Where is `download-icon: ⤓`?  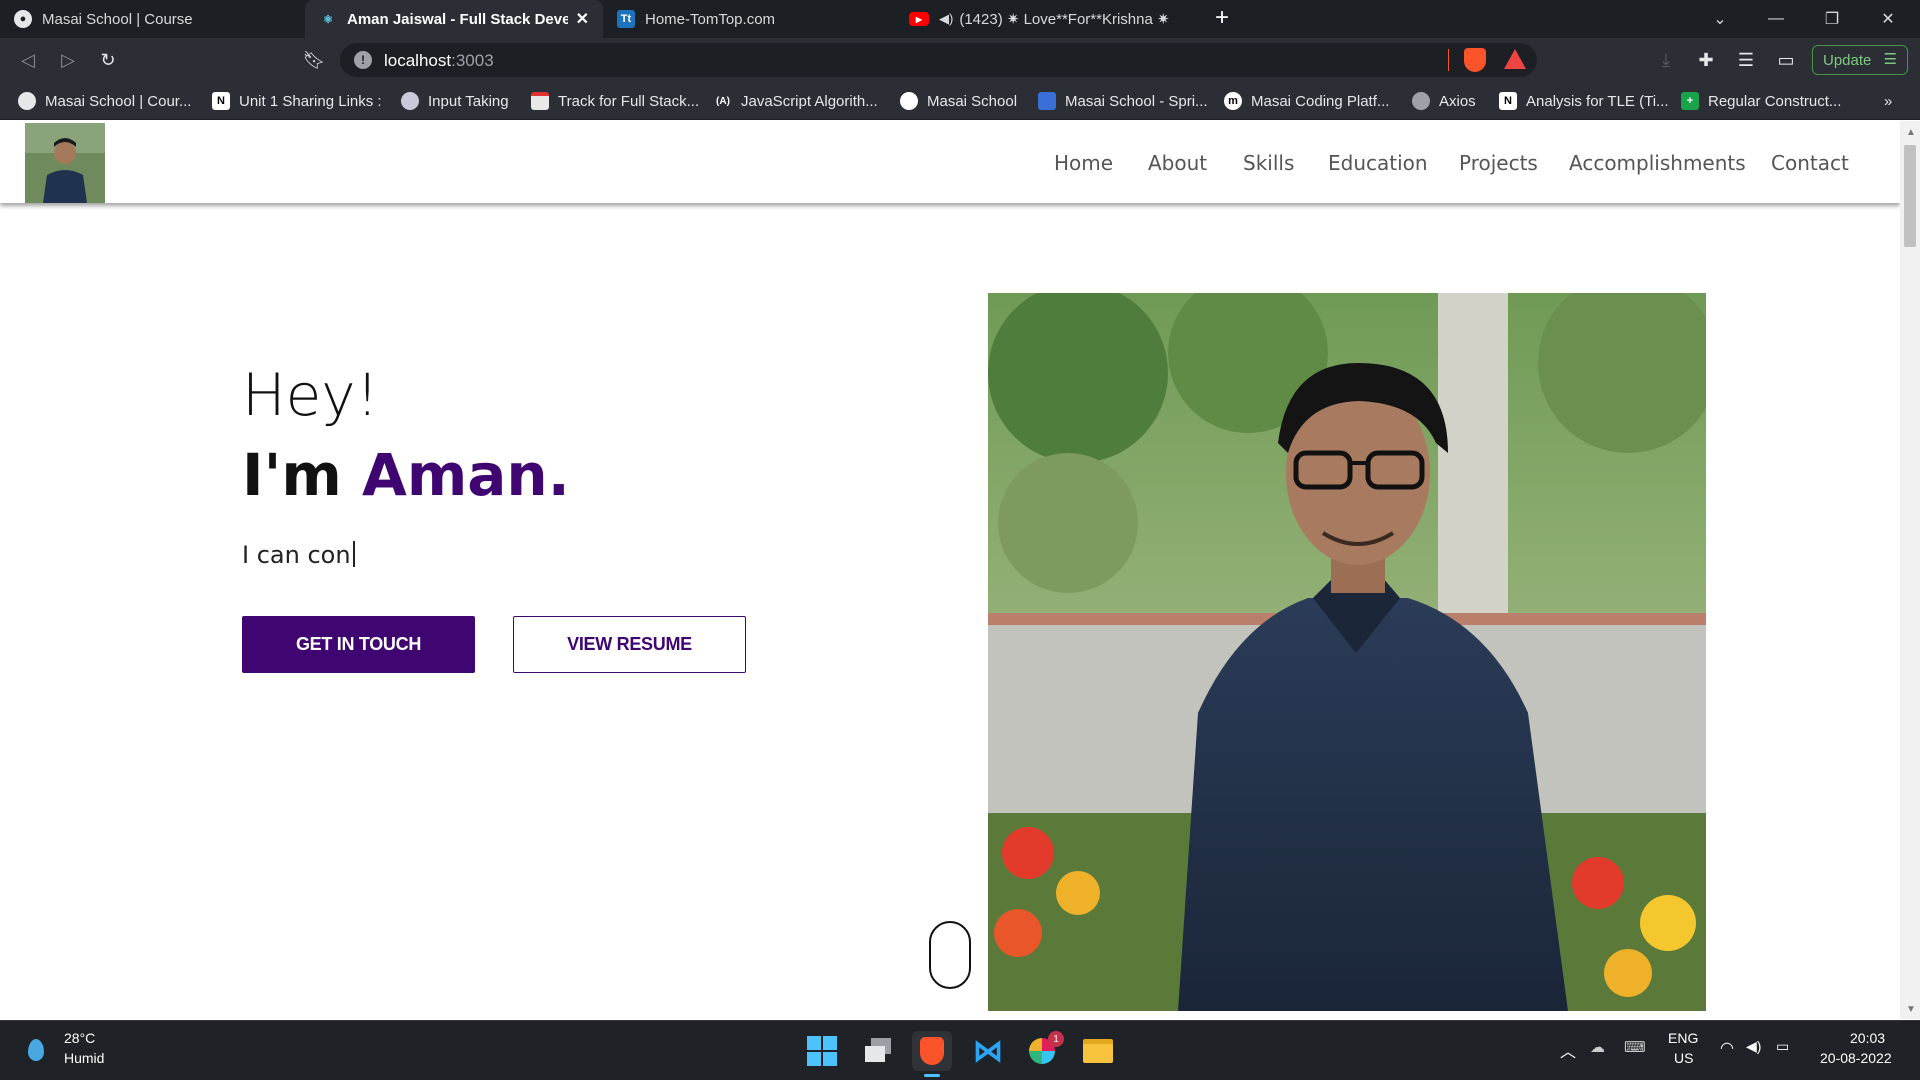 download-icon: ⤓ is located at coordinates (1666, 60).